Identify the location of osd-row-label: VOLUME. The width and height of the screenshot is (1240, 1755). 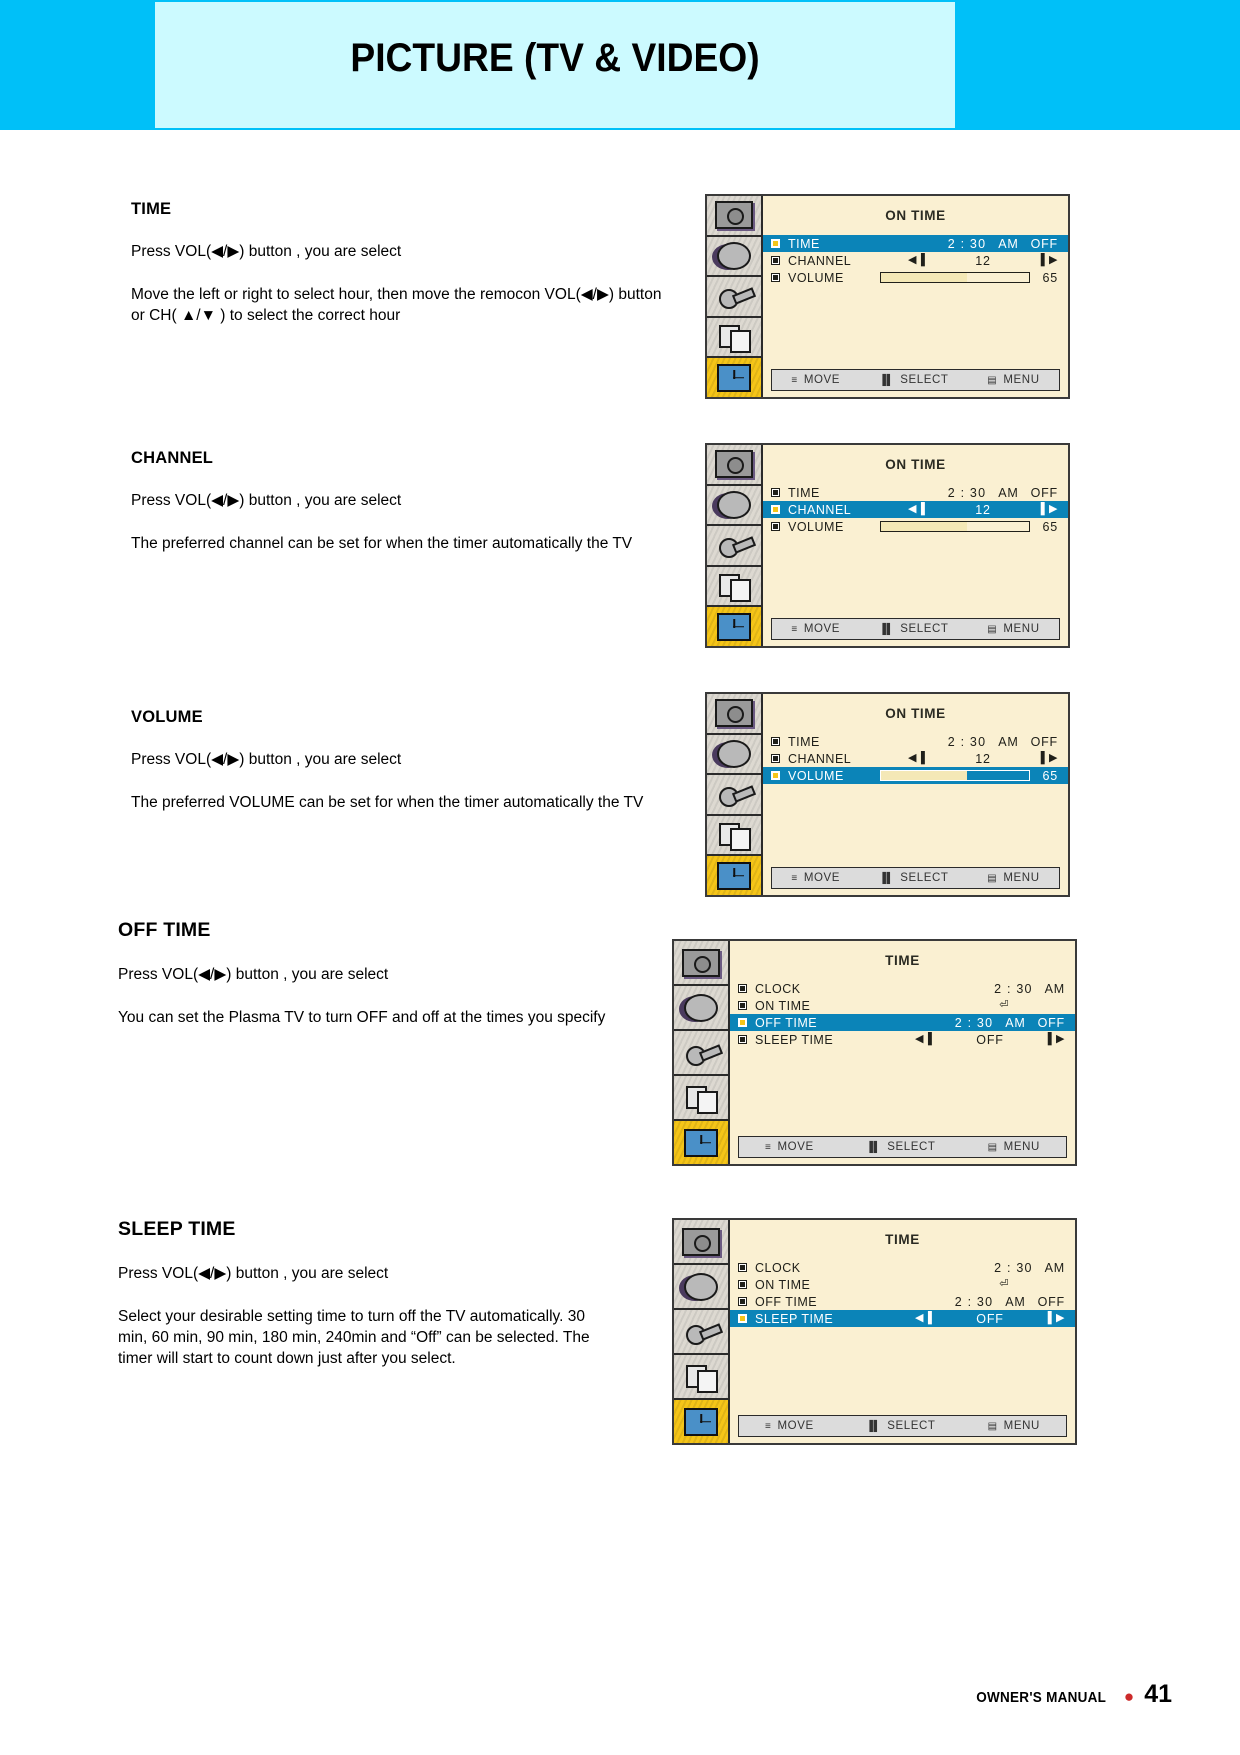
(816, 775).